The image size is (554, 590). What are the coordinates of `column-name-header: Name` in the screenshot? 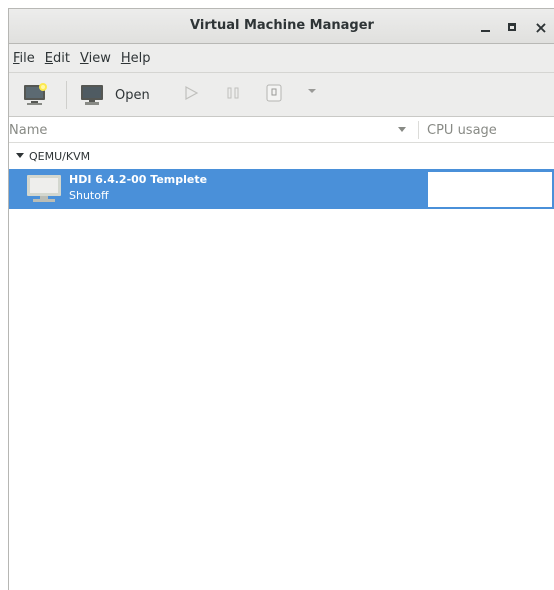 It's located at (28, 130).